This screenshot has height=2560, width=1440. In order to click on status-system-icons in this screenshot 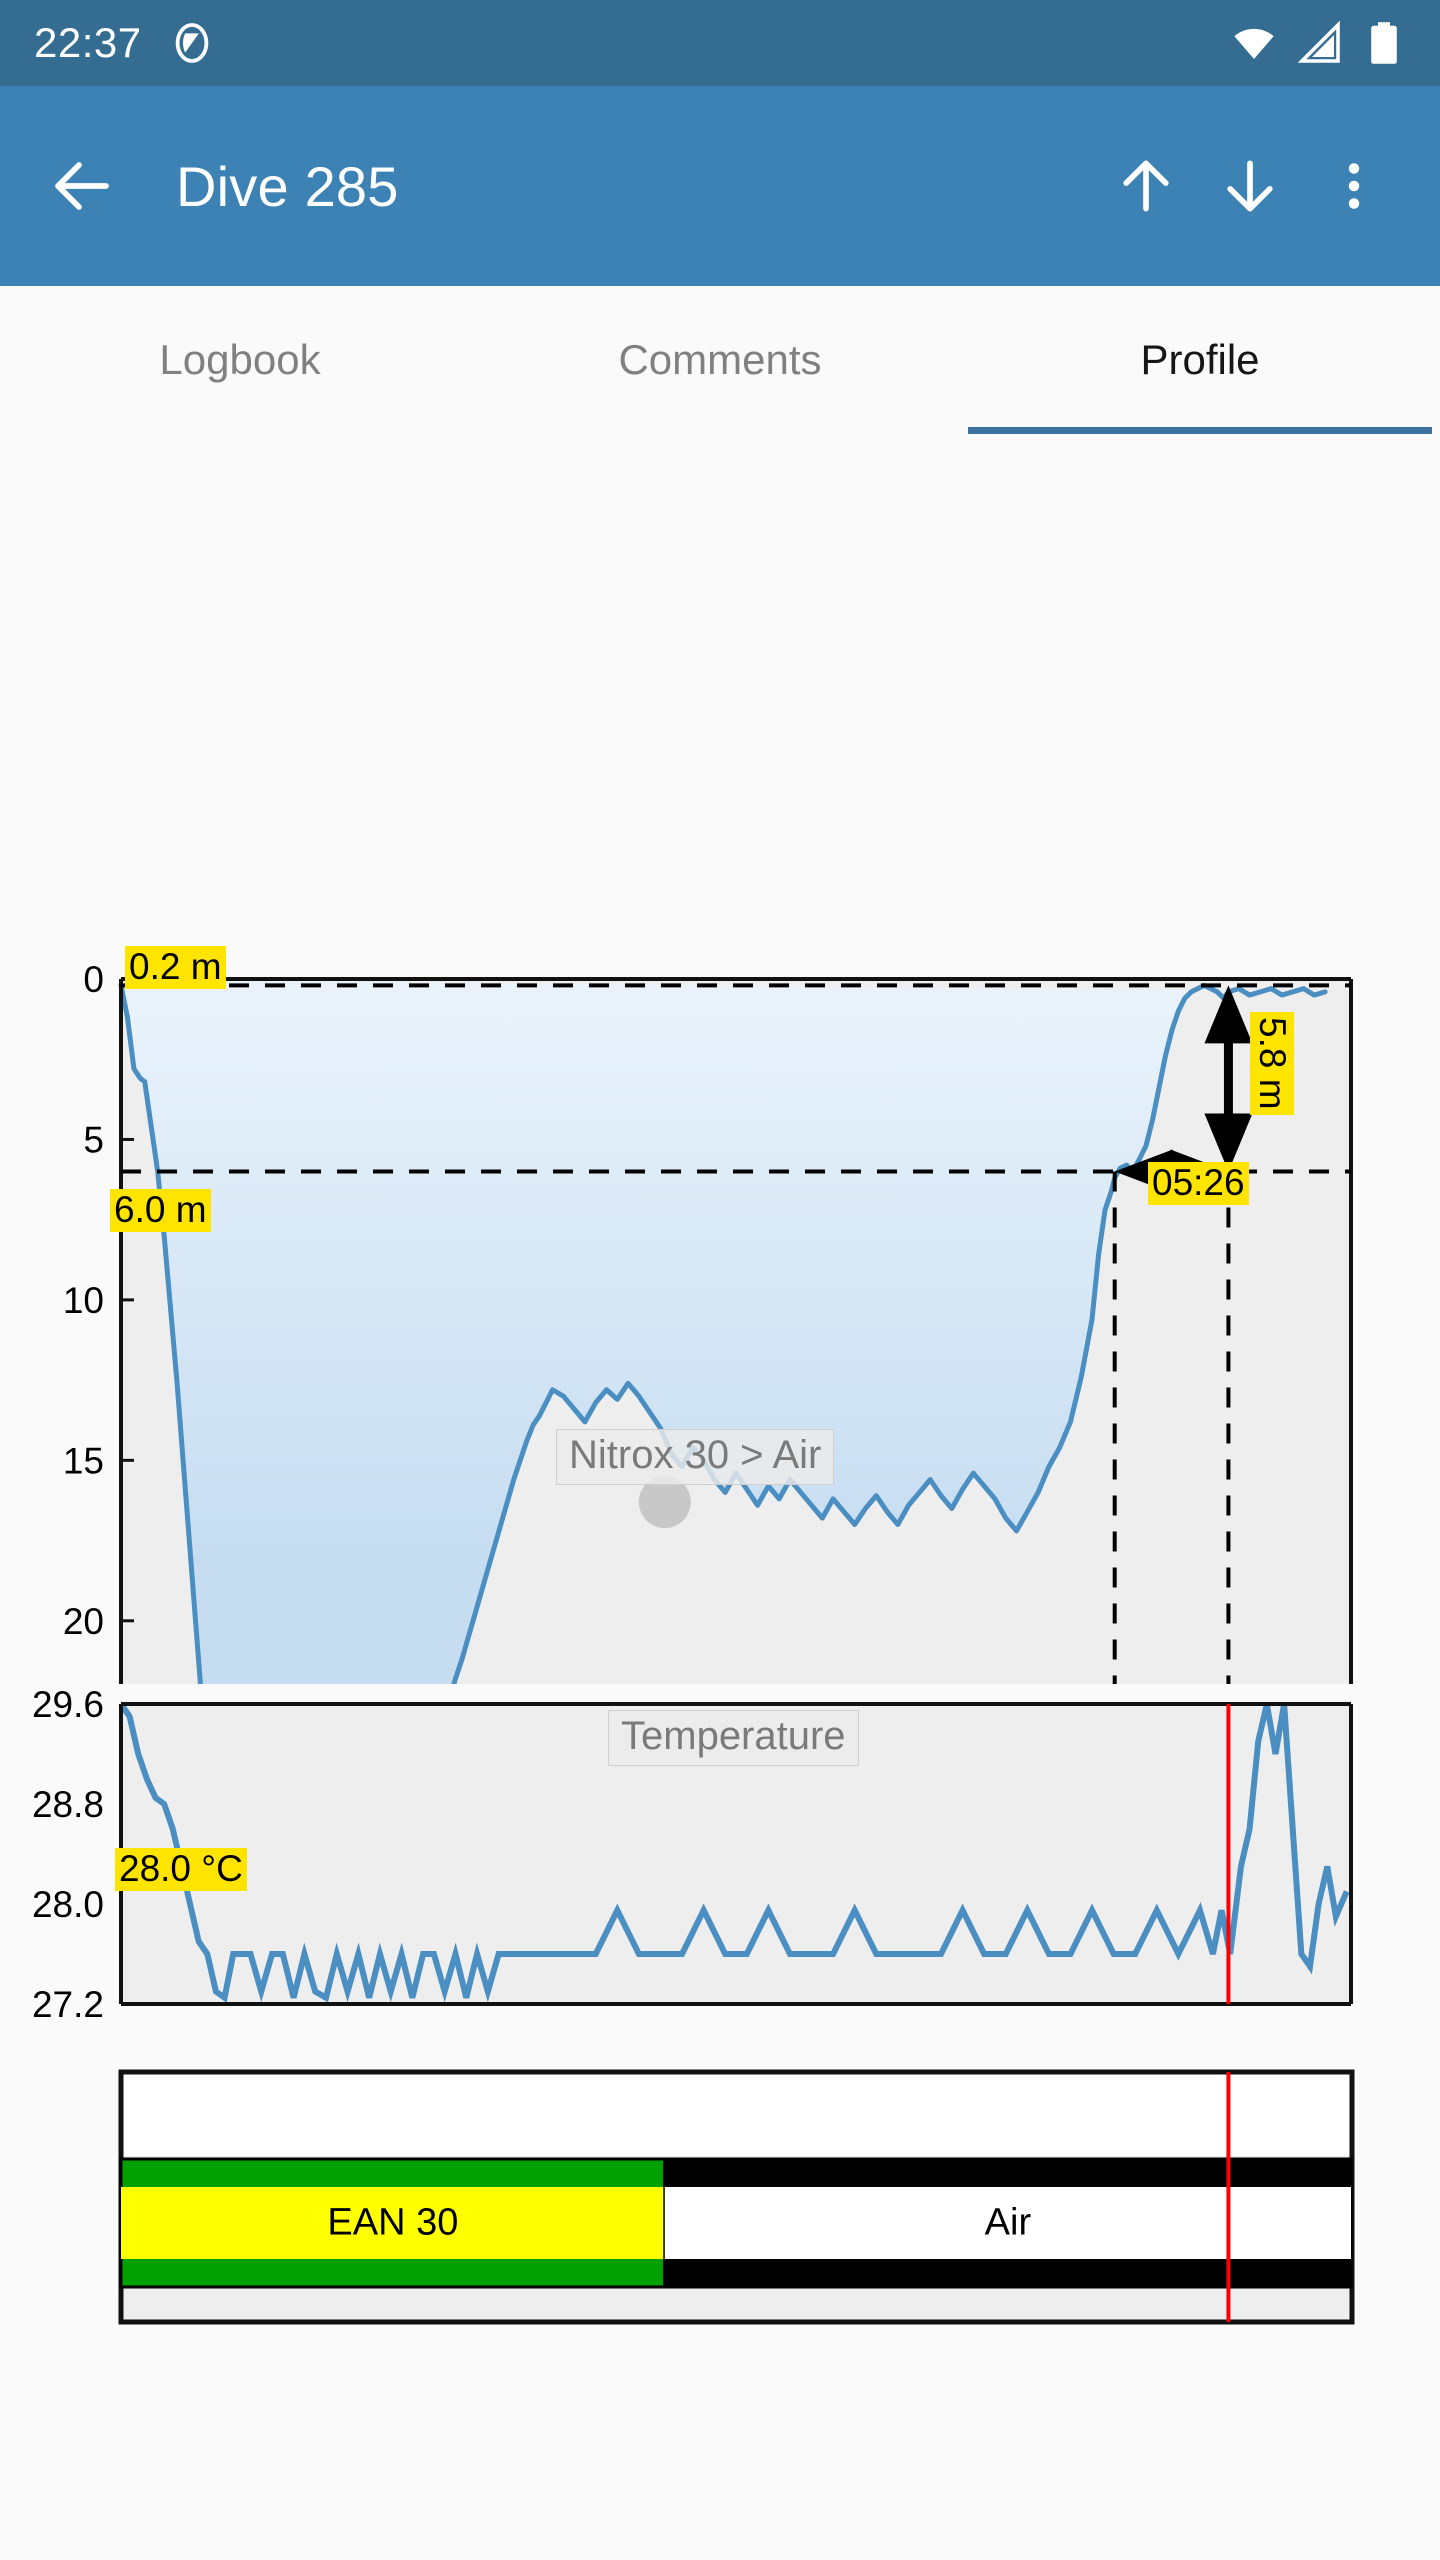, I will do `click(1318, 43)`.